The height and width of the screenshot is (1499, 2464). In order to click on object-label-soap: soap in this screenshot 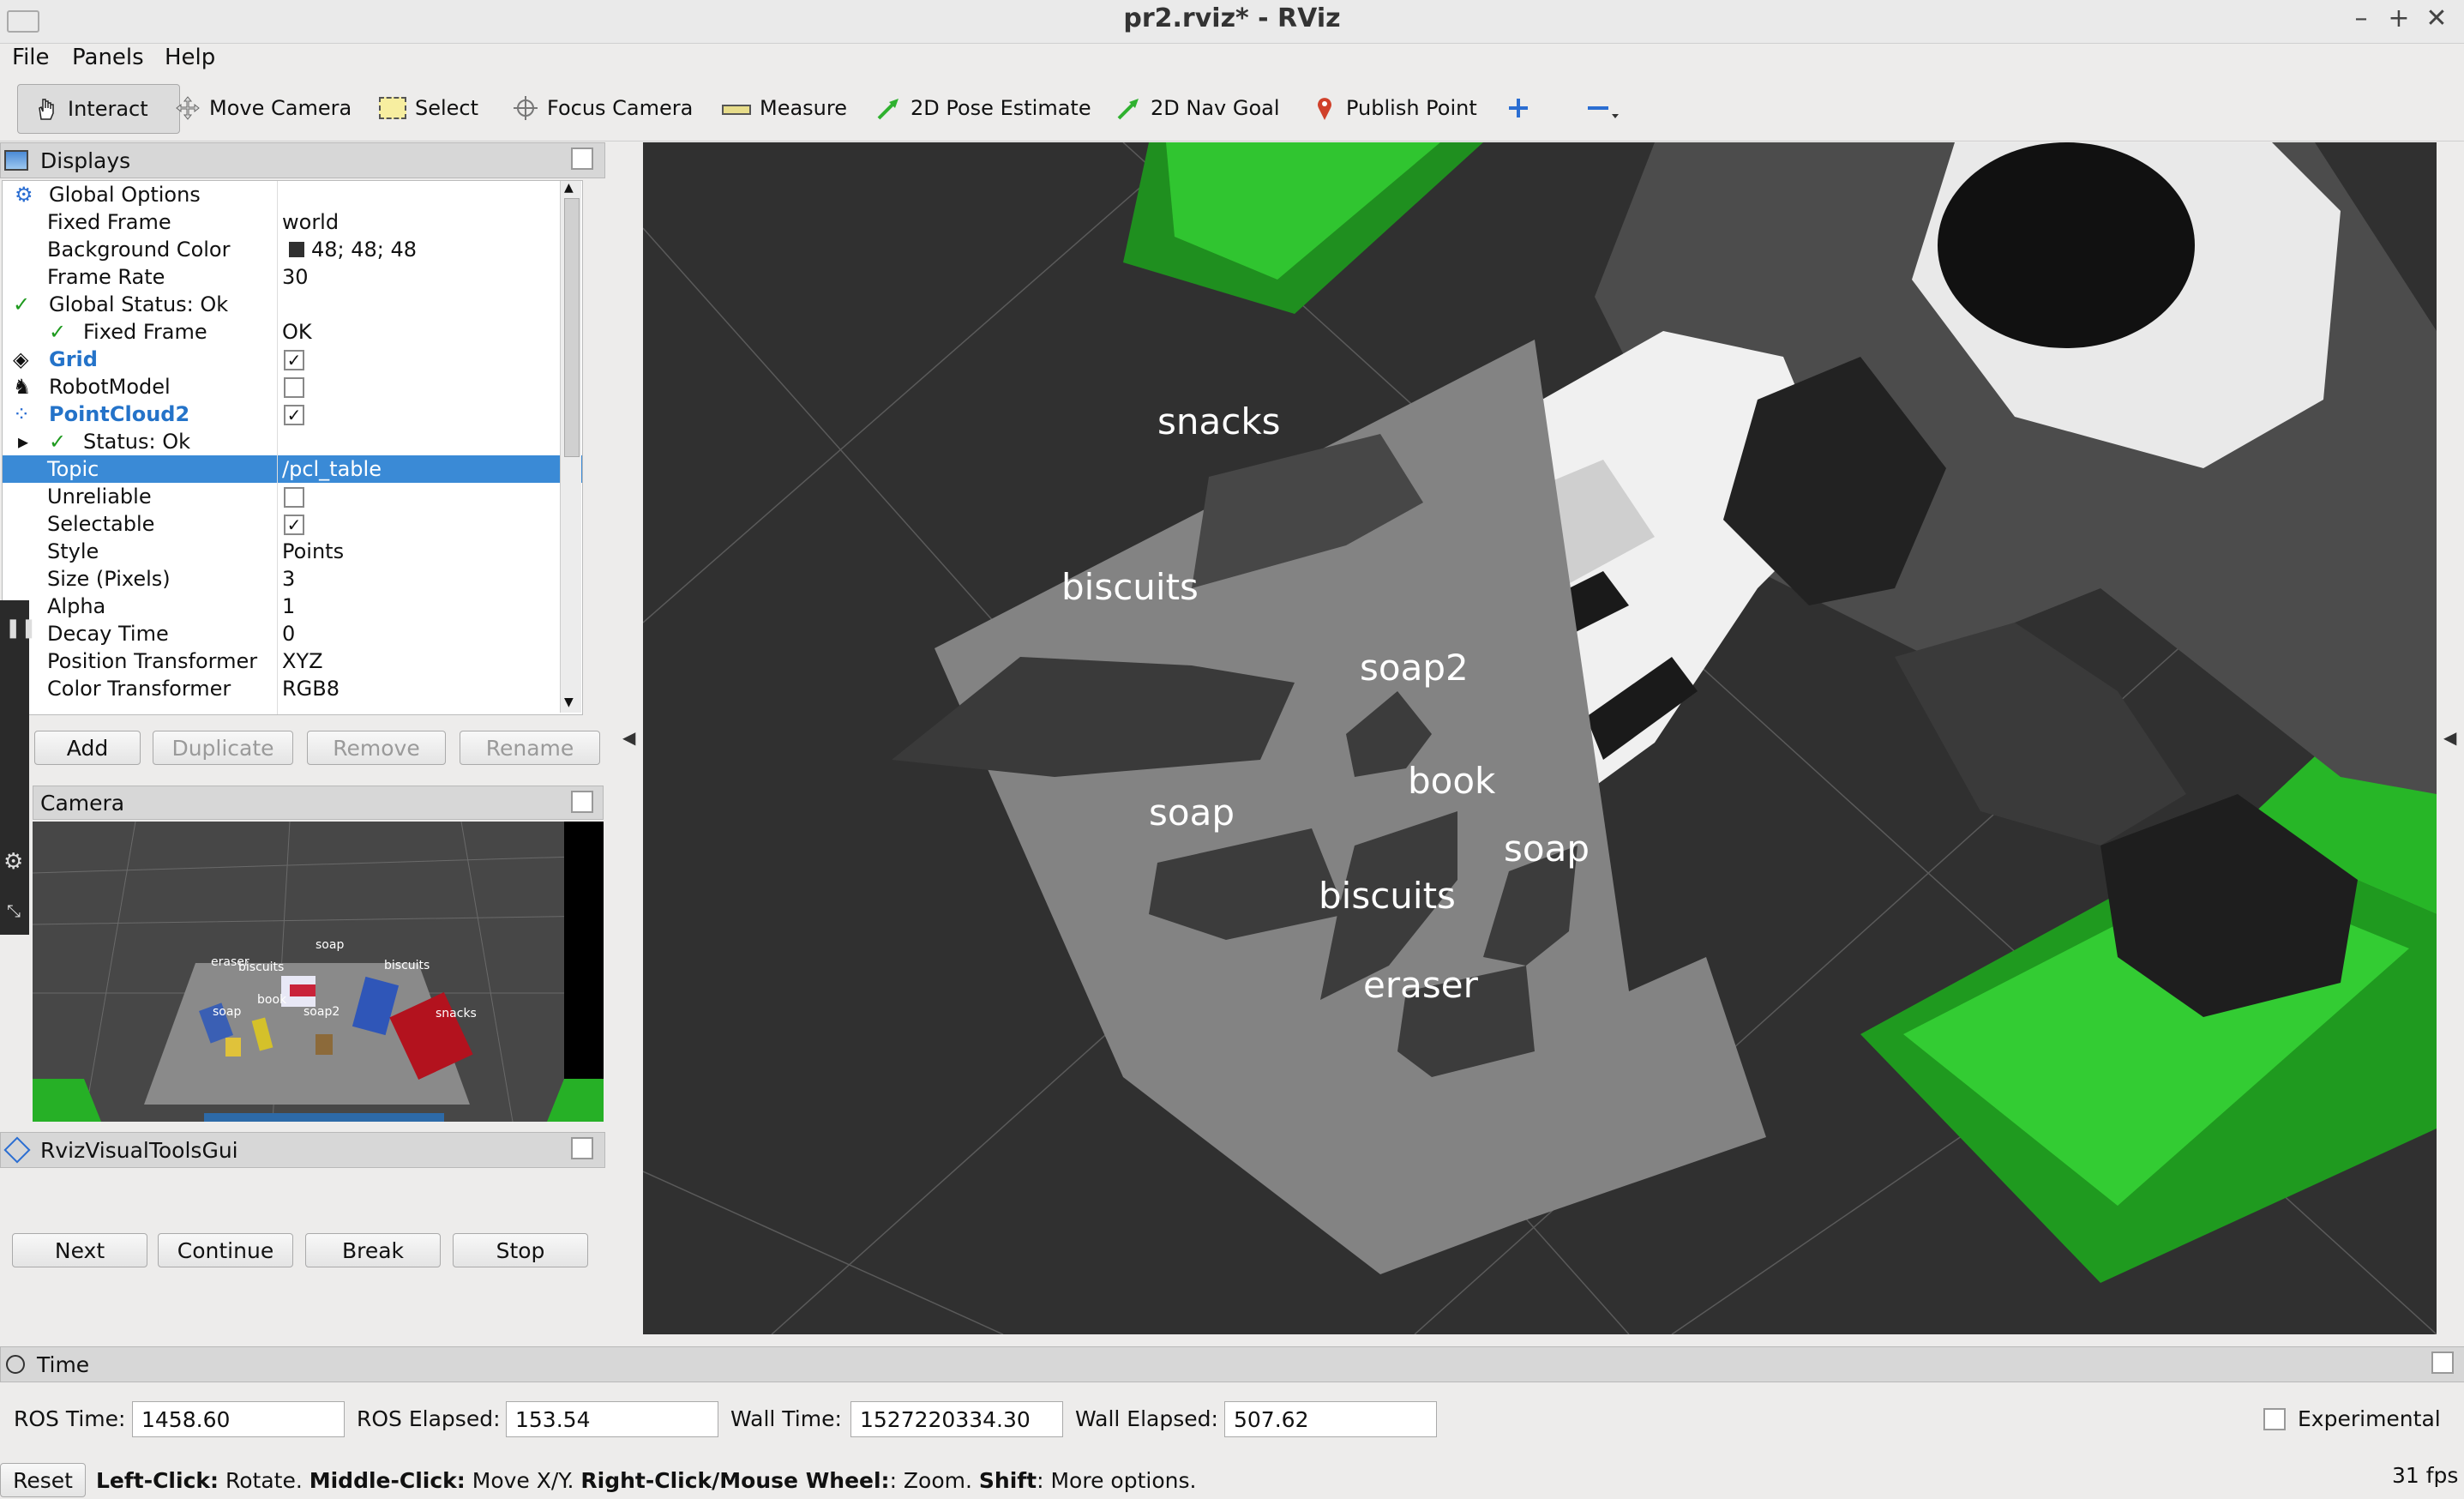, I will do `click(1192, 813)`.